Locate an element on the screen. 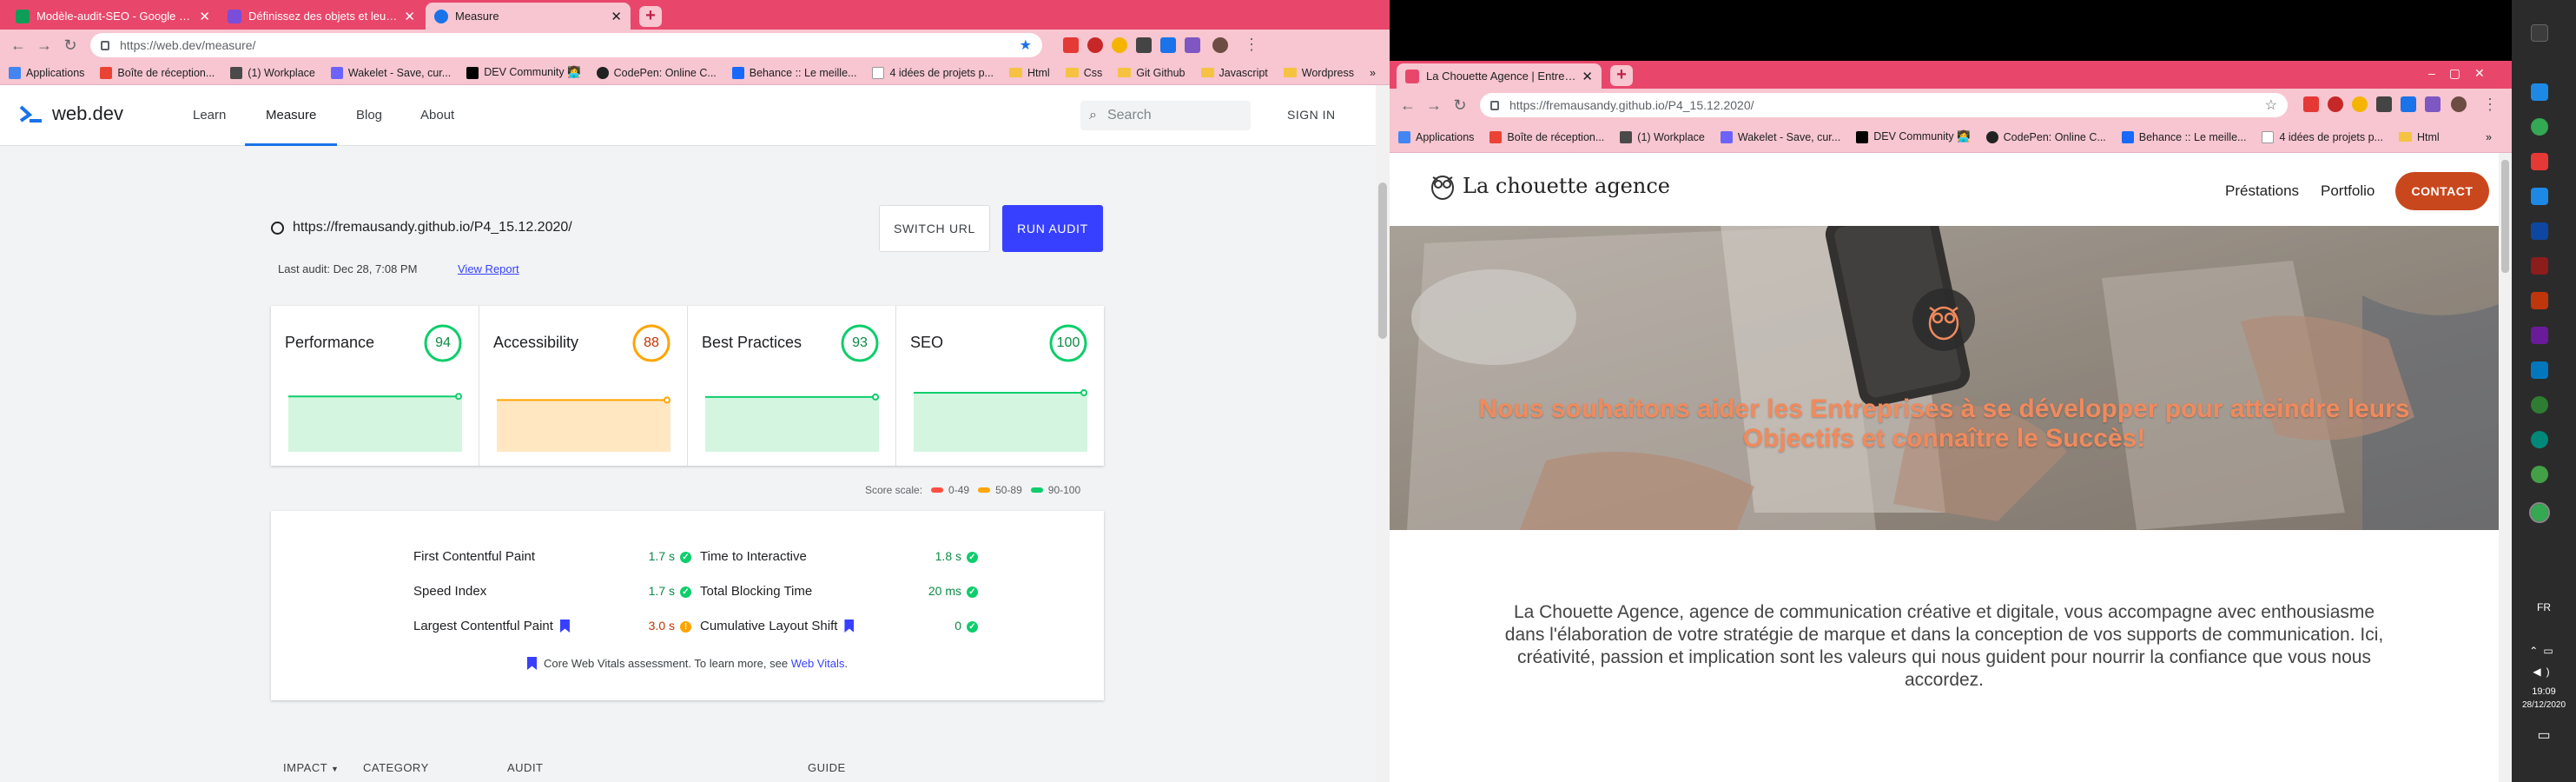 The height and width of the screenshot is (782, 2576). view-report-link: View Report is located at coordinates (489, 268).